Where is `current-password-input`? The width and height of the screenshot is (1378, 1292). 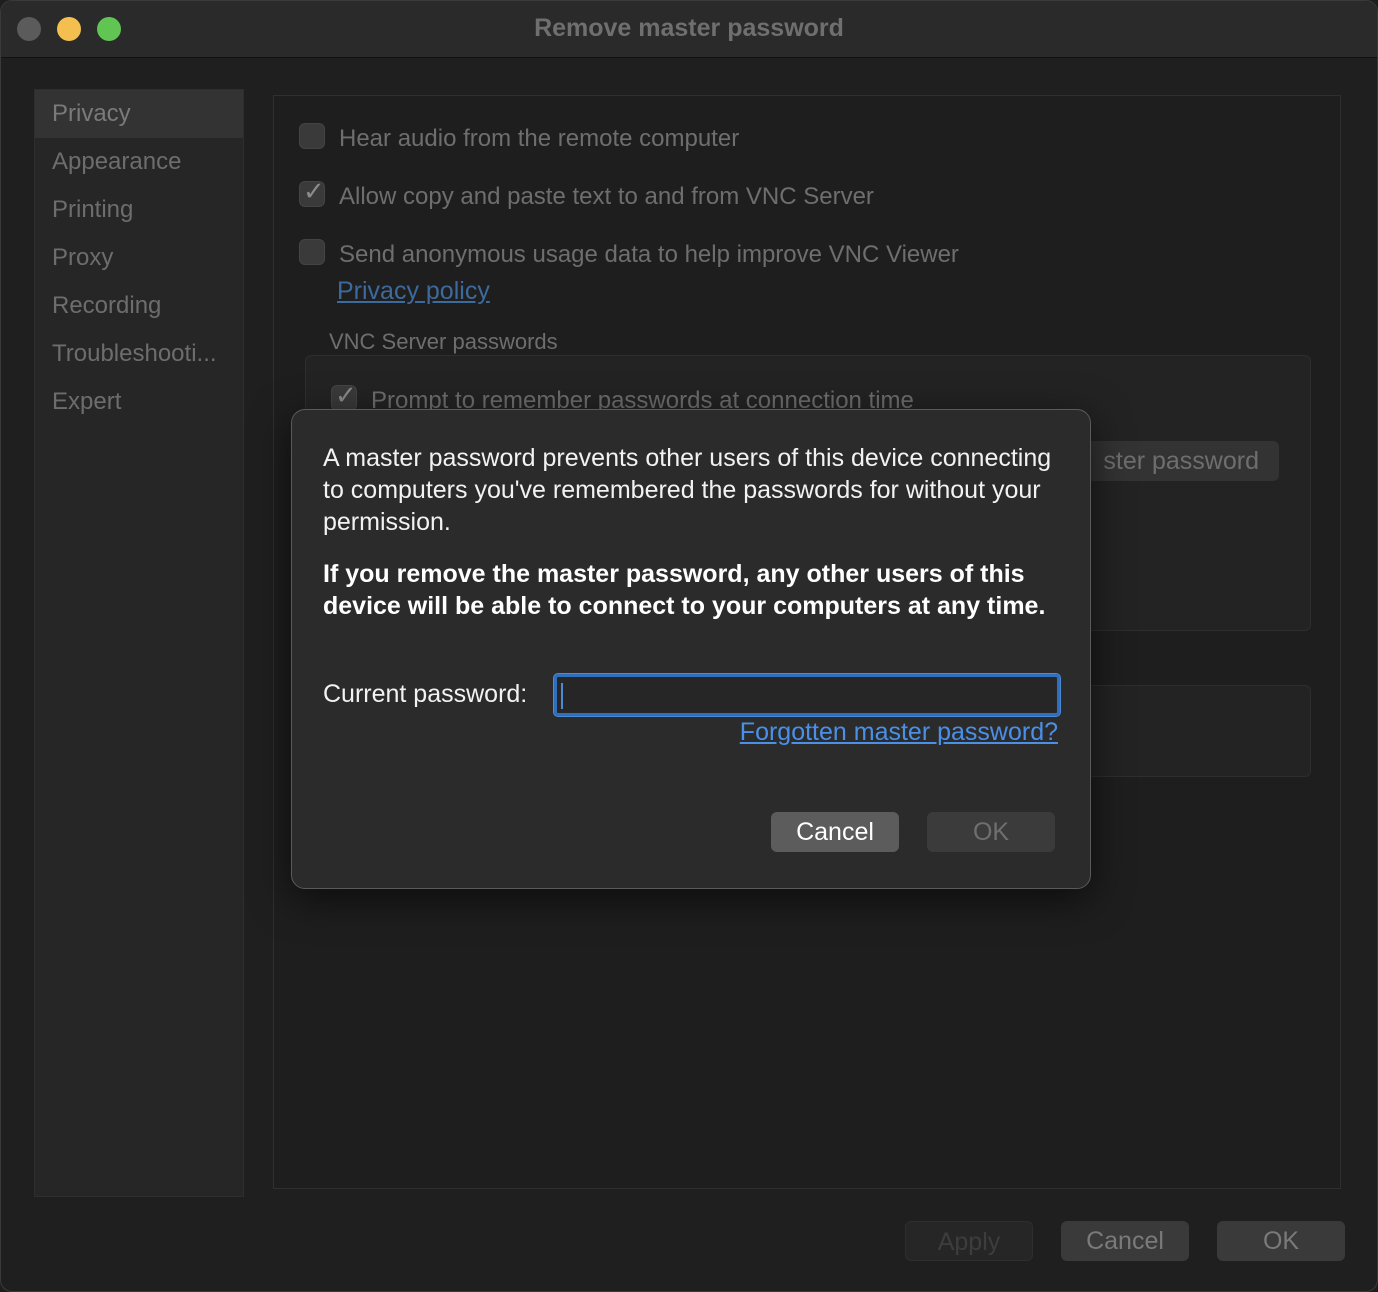 current-password-input is located at coordinates (807, 695).